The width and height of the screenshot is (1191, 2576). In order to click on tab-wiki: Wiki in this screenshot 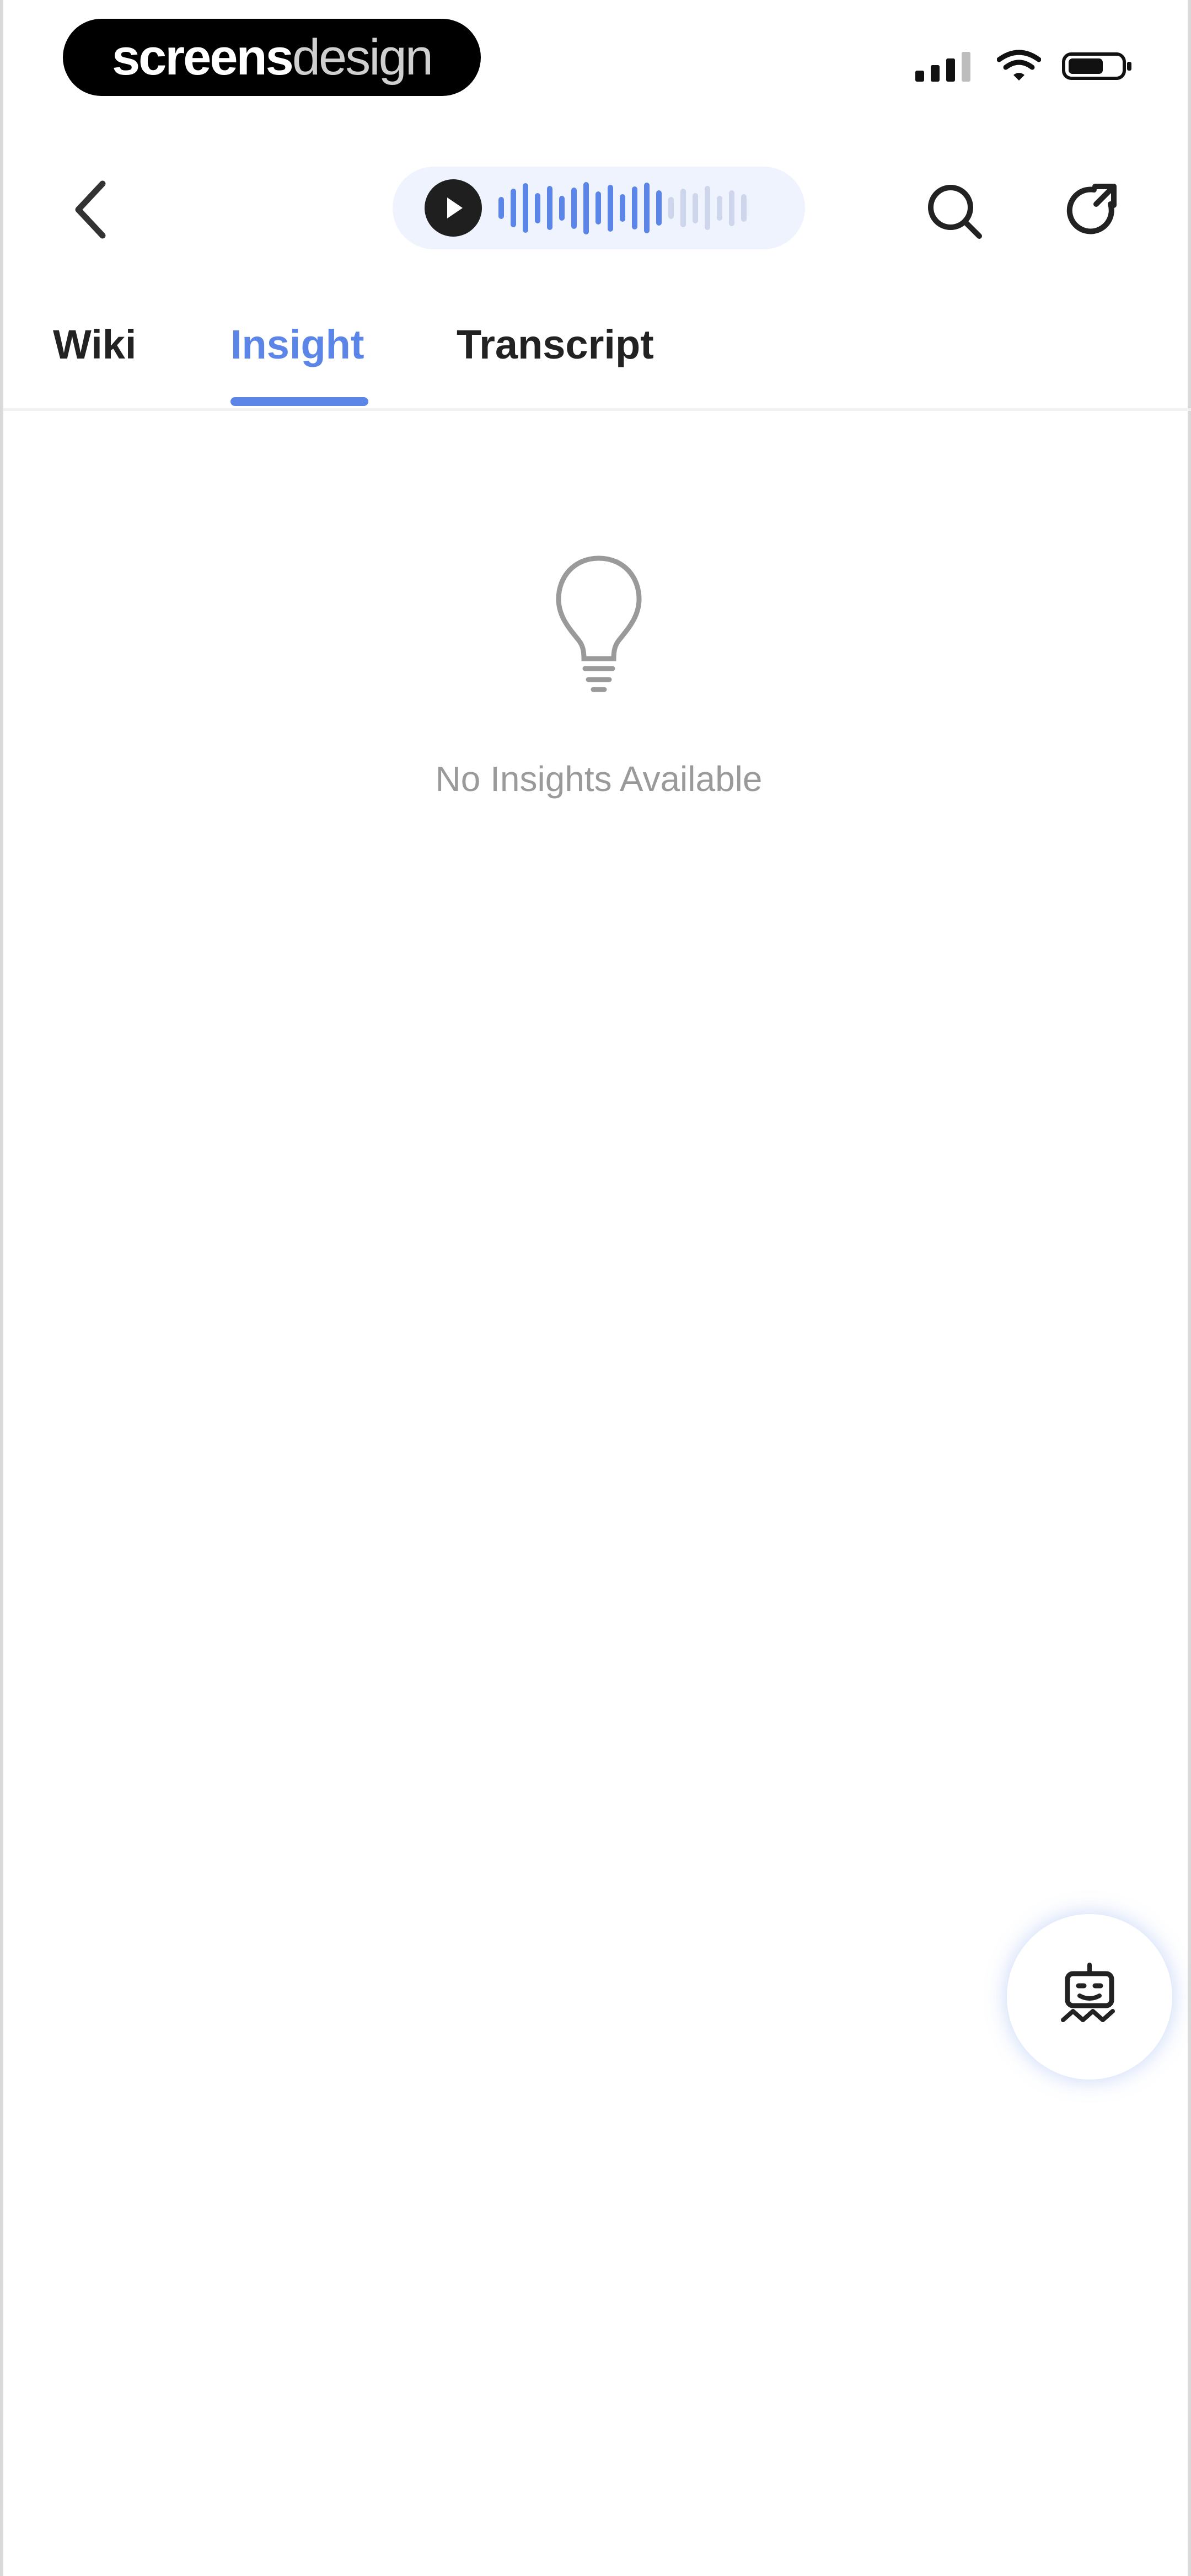, I will do `click(95, 344)`.